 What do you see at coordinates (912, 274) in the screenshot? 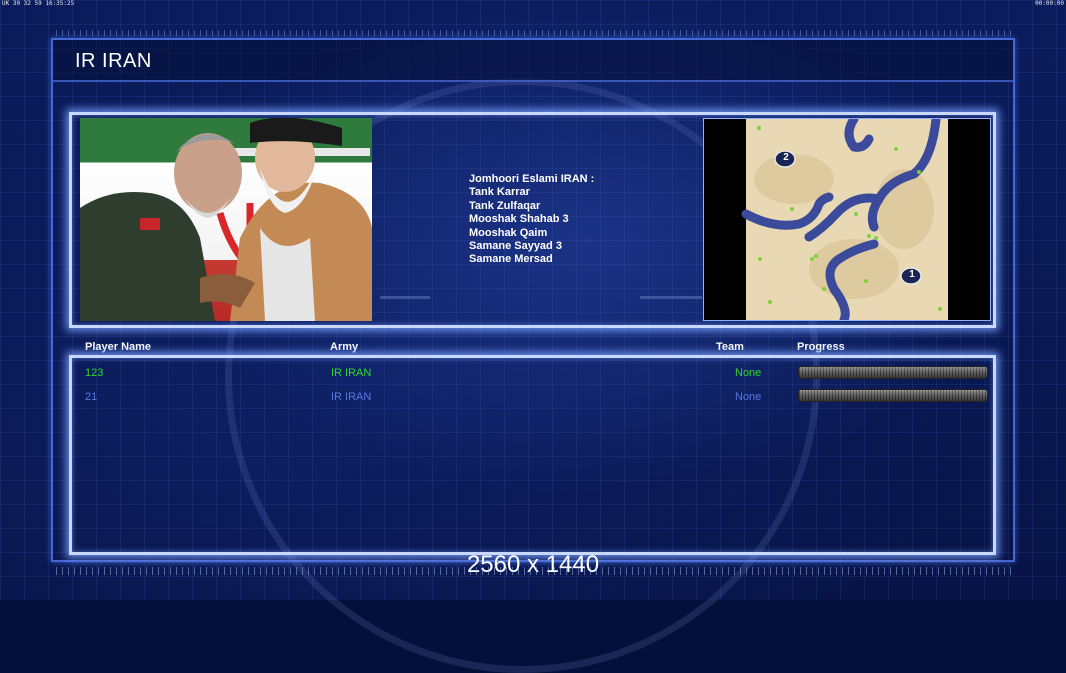
I see `start-position-1-label: 1` at bounding box center [912, 274].